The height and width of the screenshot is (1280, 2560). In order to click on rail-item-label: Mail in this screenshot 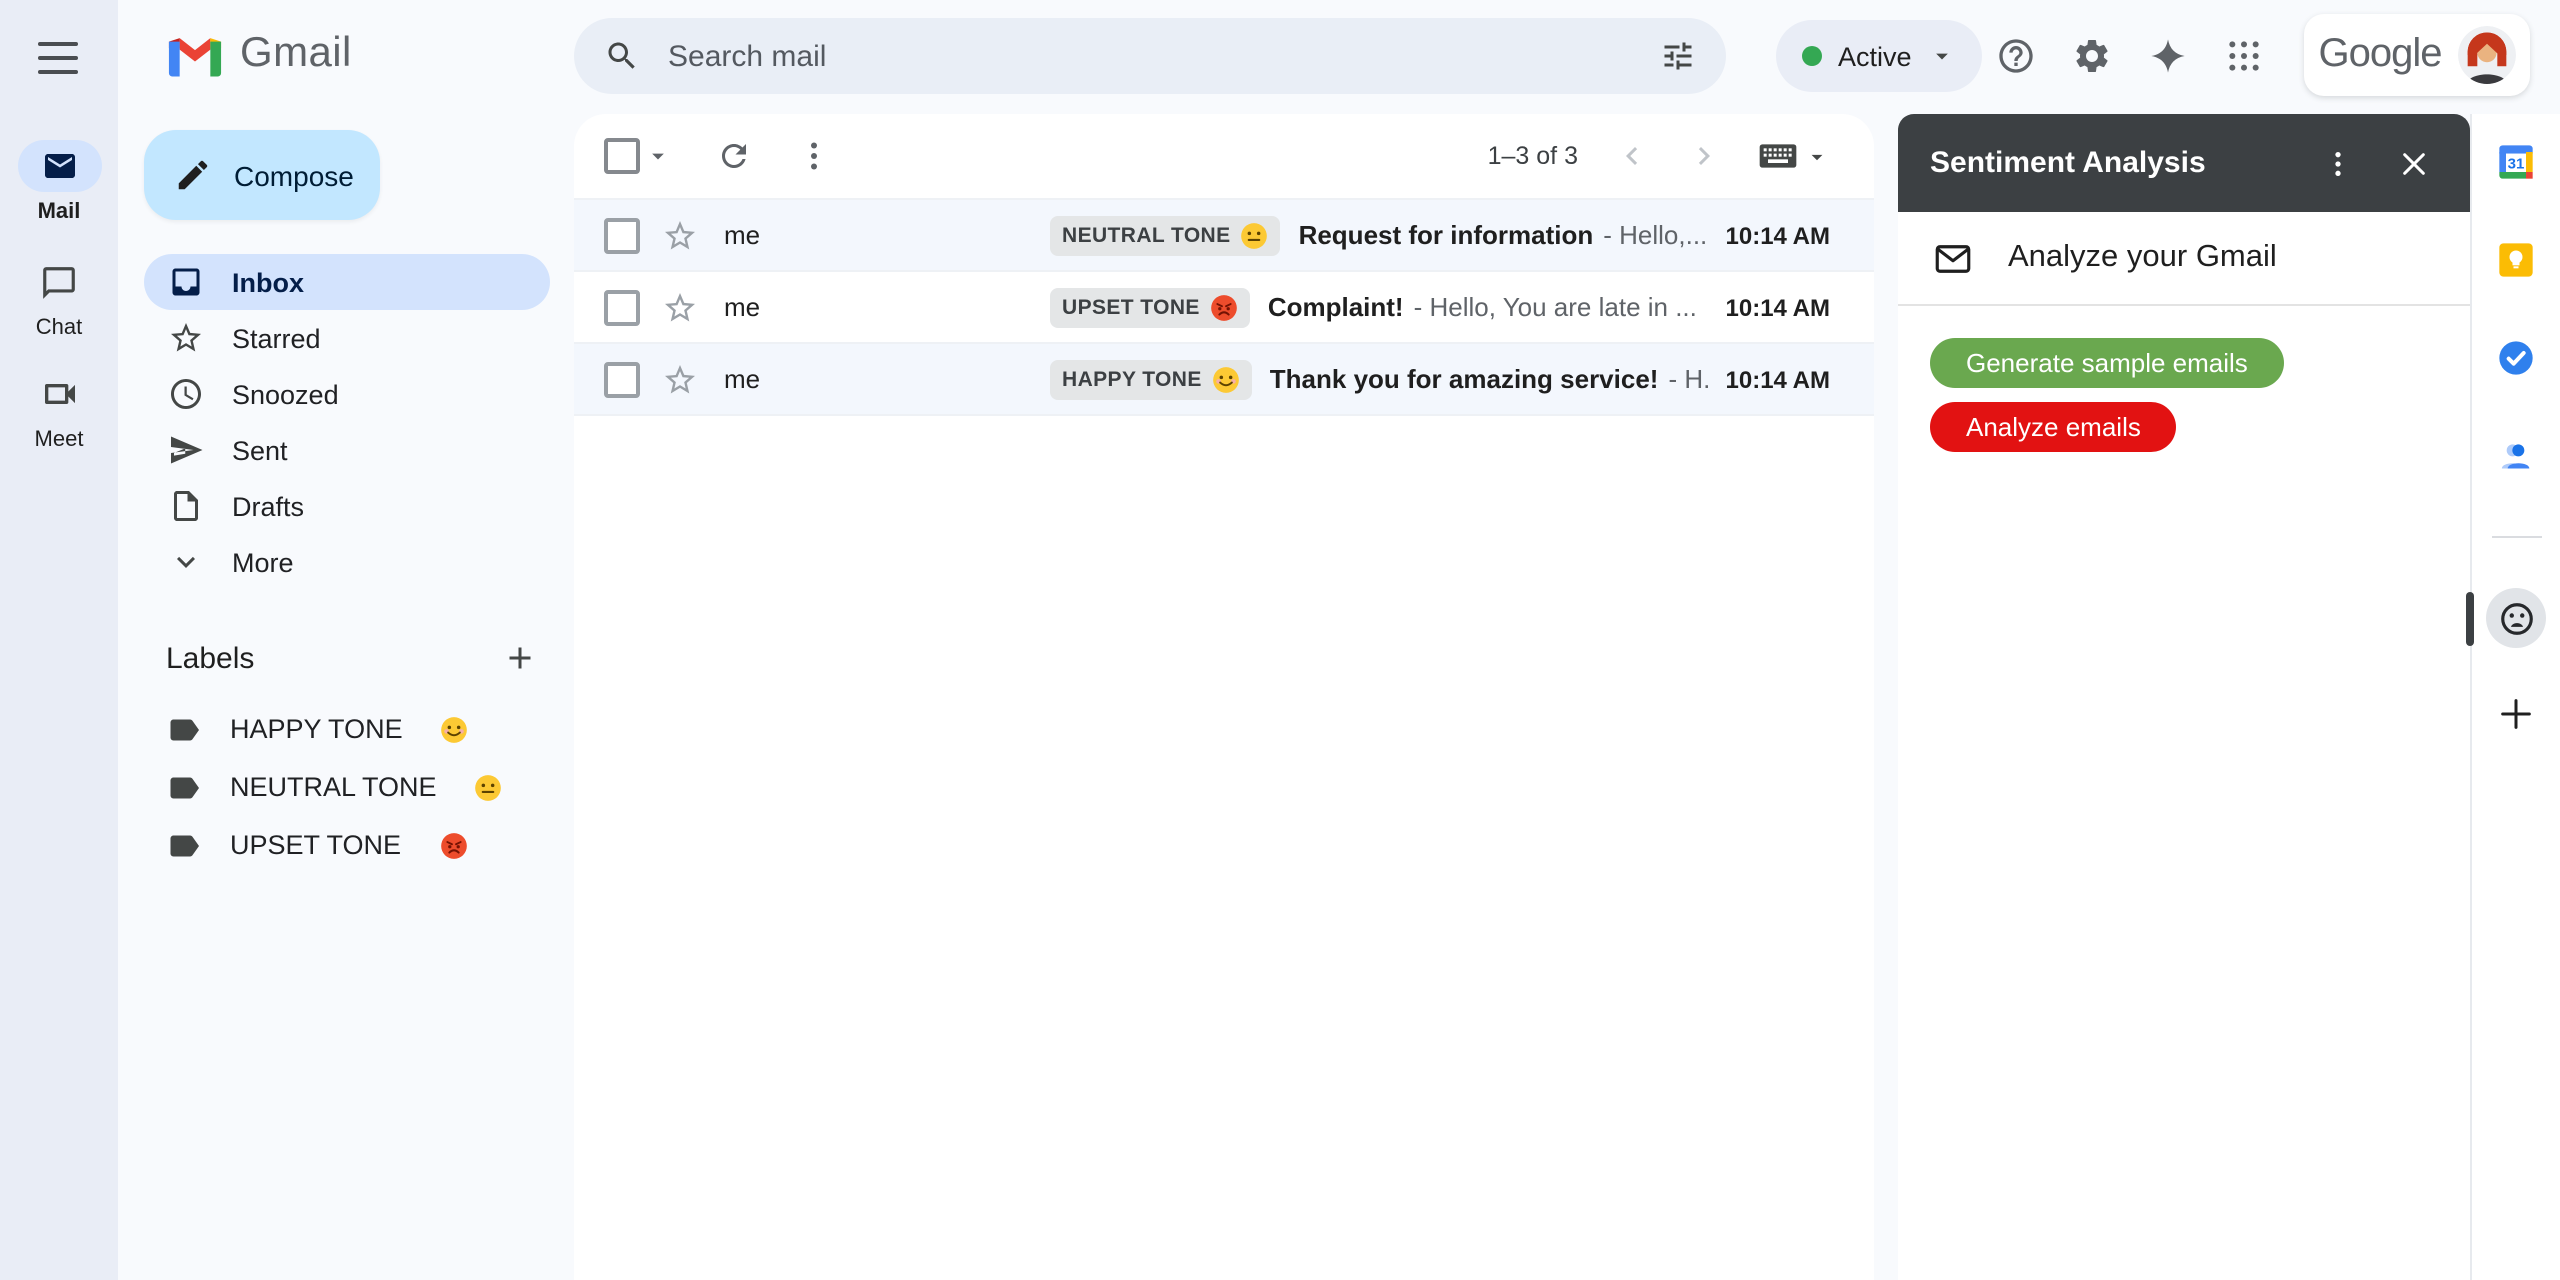, I will do `click(59, 212)`.